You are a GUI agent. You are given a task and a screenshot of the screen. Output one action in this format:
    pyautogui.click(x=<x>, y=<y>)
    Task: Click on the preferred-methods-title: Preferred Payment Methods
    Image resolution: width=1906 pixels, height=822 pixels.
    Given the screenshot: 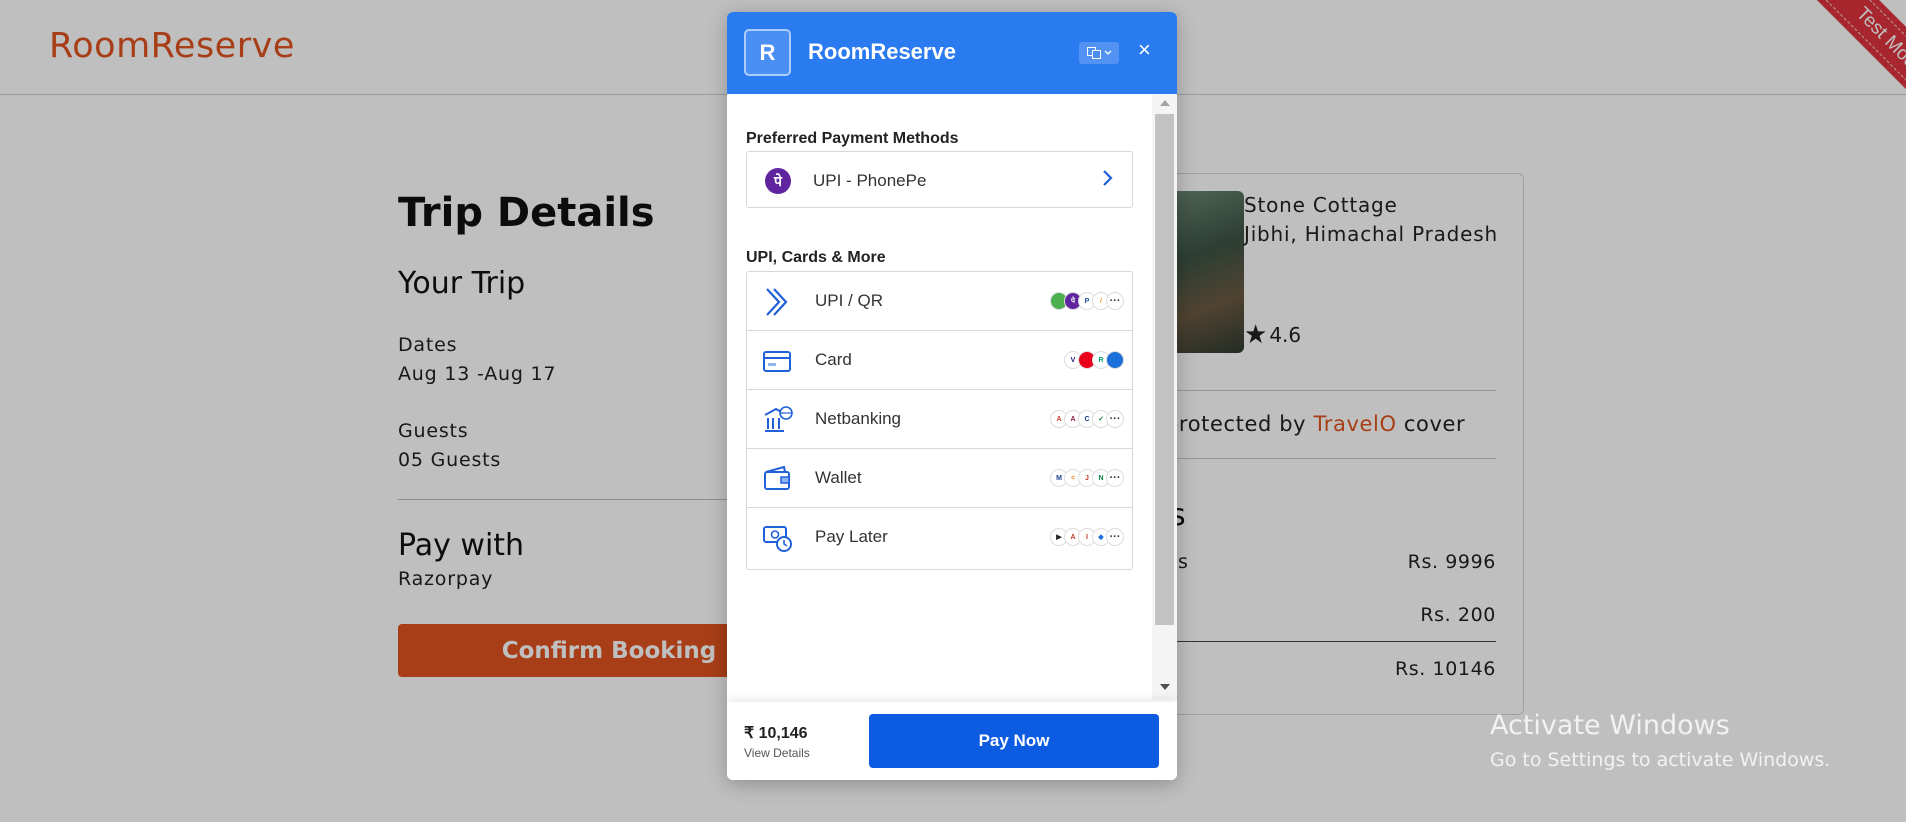 What is the action you would take?
    pyautogui.click(x=852, y=138)
    